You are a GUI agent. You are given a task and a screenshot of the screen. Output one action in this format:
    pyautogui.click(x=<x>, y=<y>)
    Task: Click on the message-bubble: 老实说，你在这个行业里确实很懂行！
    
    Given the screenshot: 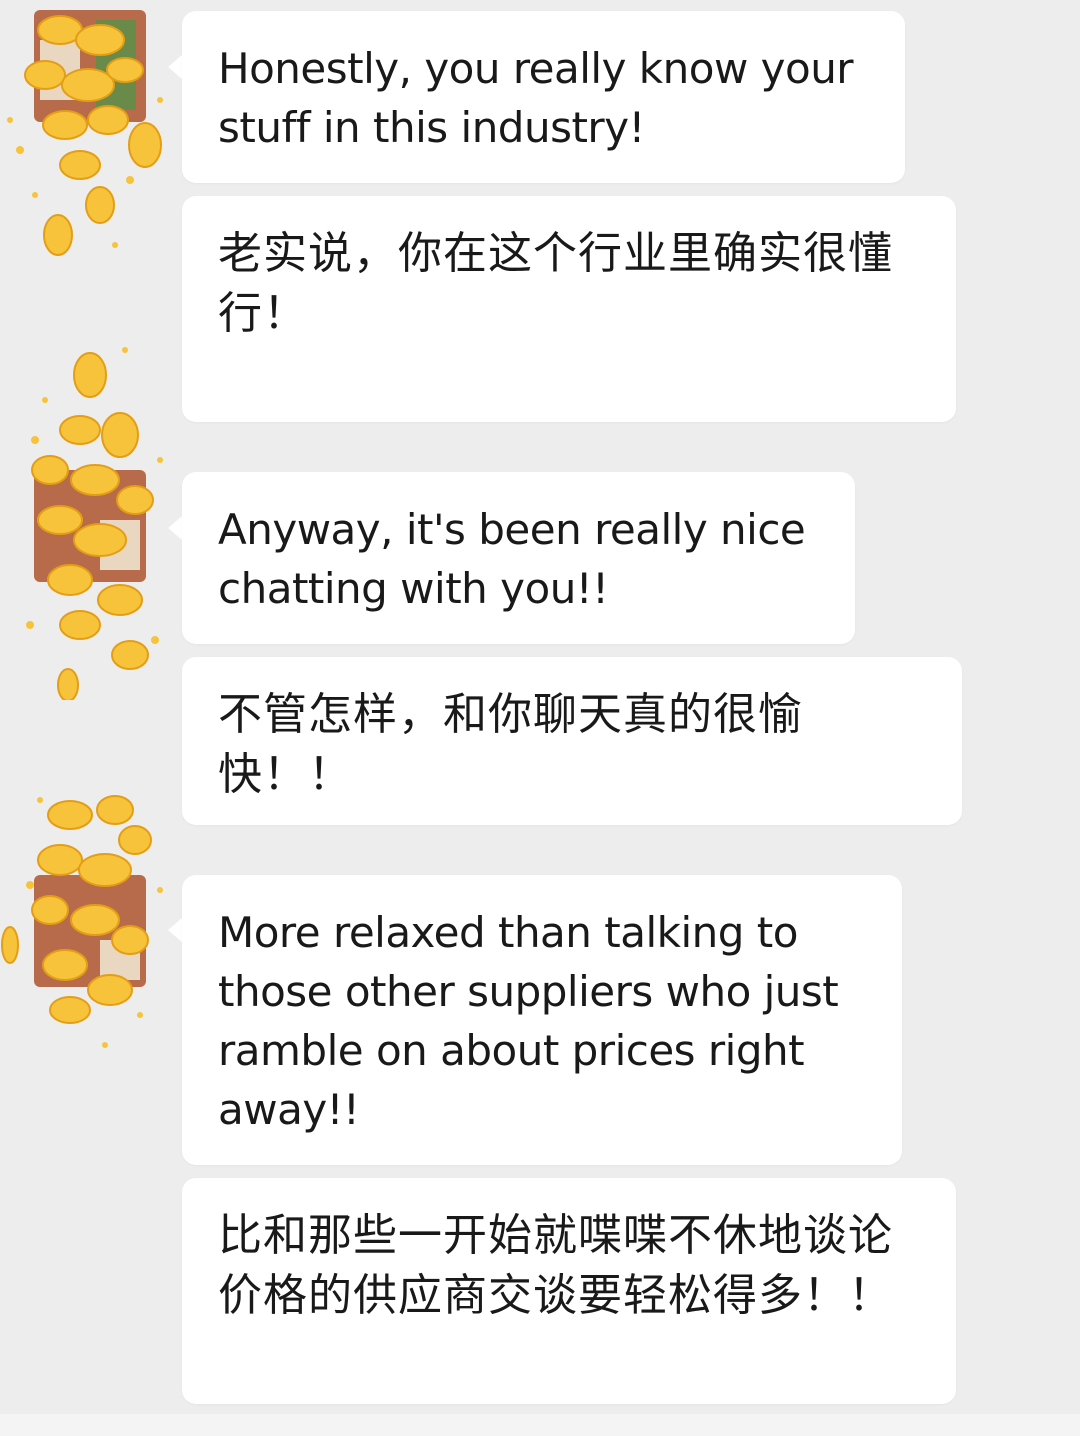 What is the action you would take?
    pyautogui.click(x=569, y=309)
    